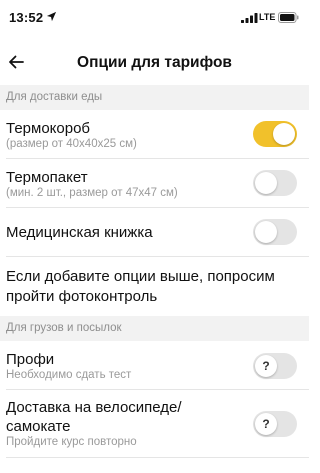  I want to click on section-header-label: Для доставки еды, so click(54, 97).